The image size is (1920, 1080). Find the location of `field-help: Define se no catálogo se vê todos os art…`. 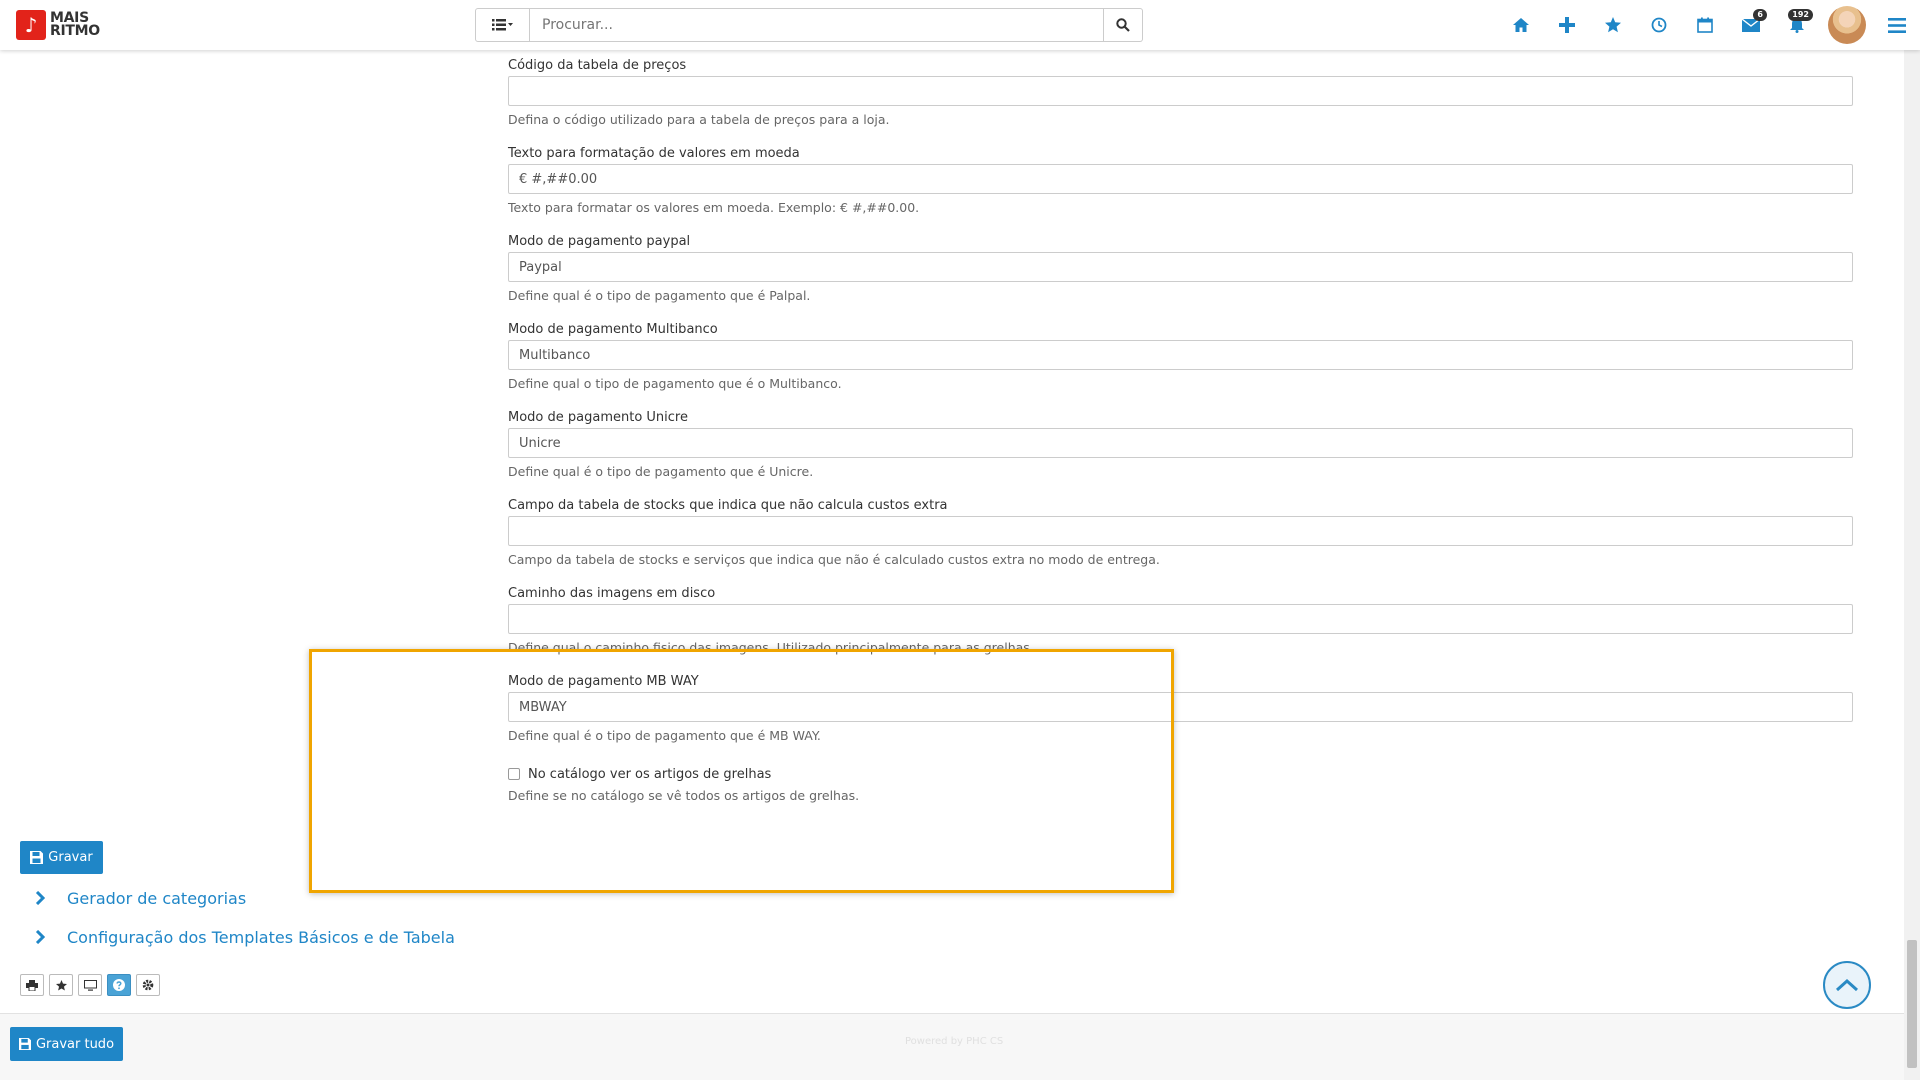

field-help: Define se no catálogo se vê todos os art… is located at coordinates (684, 795).